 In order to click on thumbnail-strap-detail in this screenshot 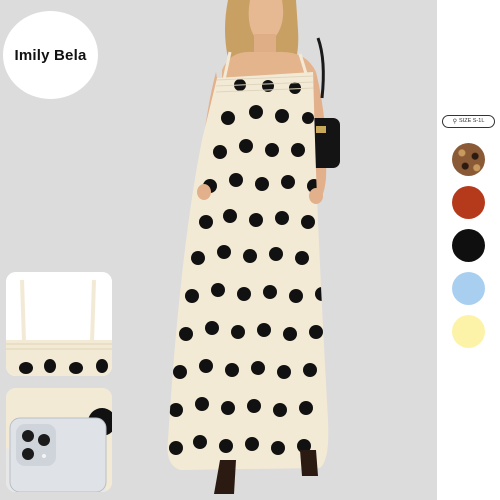, I will do `click(59, 324)`.